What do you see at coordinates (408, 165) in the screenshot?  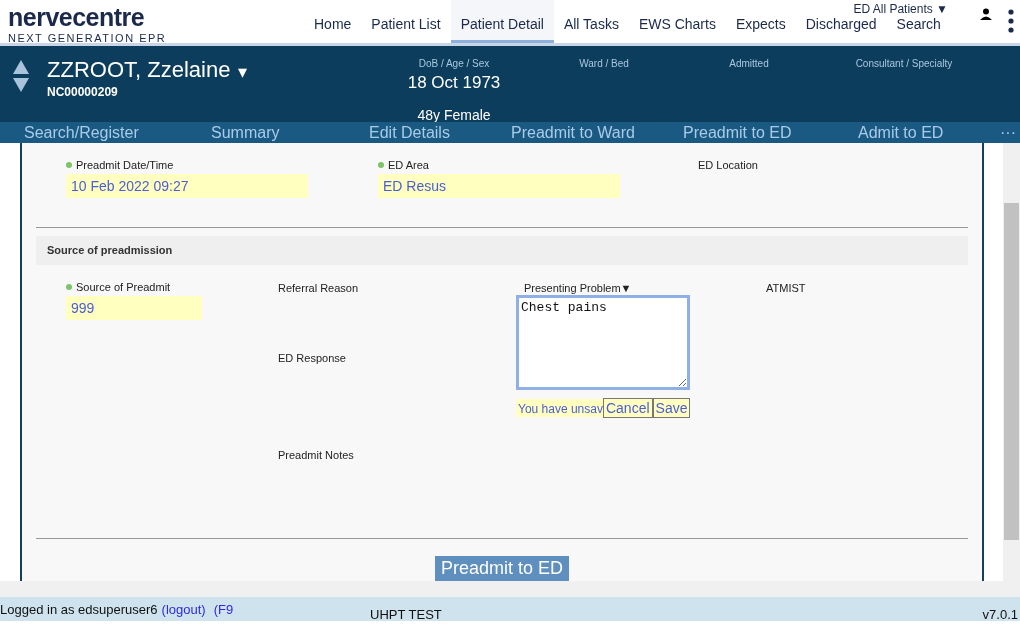 I see `field-label: ED Area` at bounding box center [408, 165].